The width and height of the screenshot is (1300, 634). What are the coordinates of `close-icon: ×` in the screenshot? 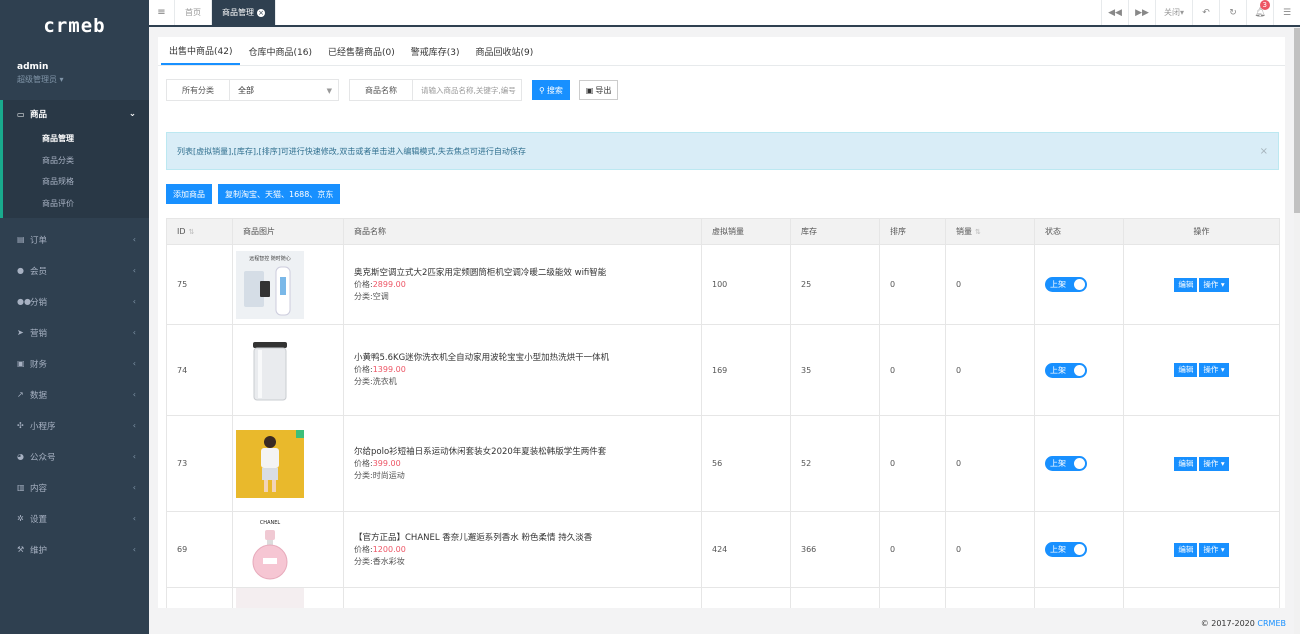 It's located at (1264, 151).